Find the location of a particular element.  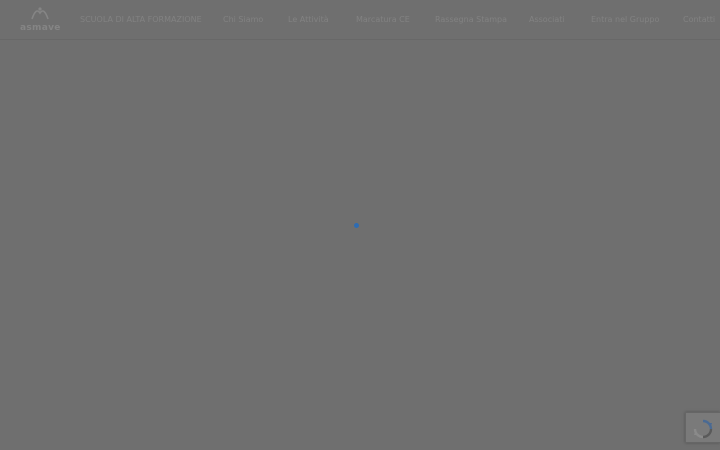

recaptcha-badge is located at coordinates (702, 427).